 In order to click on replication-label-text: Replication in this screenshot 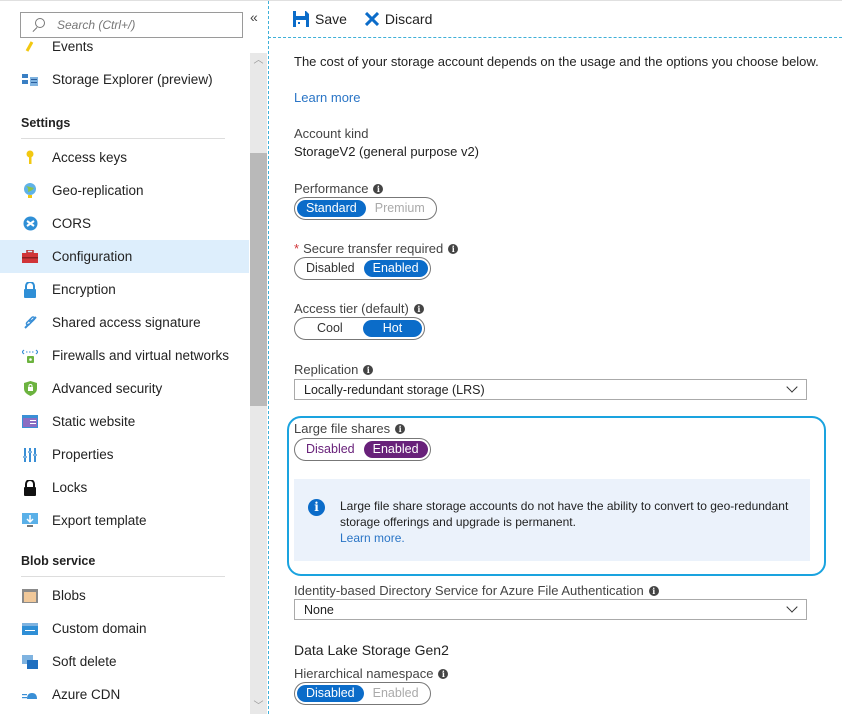, I will do `click(326, 369)`.